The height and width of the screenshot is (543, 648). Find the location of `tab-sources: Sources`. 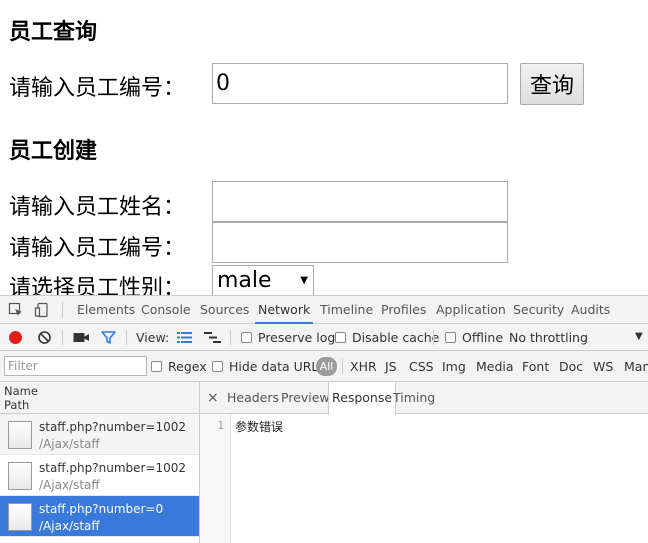

tab-sources: Sources is located at coordinates (224, 310).